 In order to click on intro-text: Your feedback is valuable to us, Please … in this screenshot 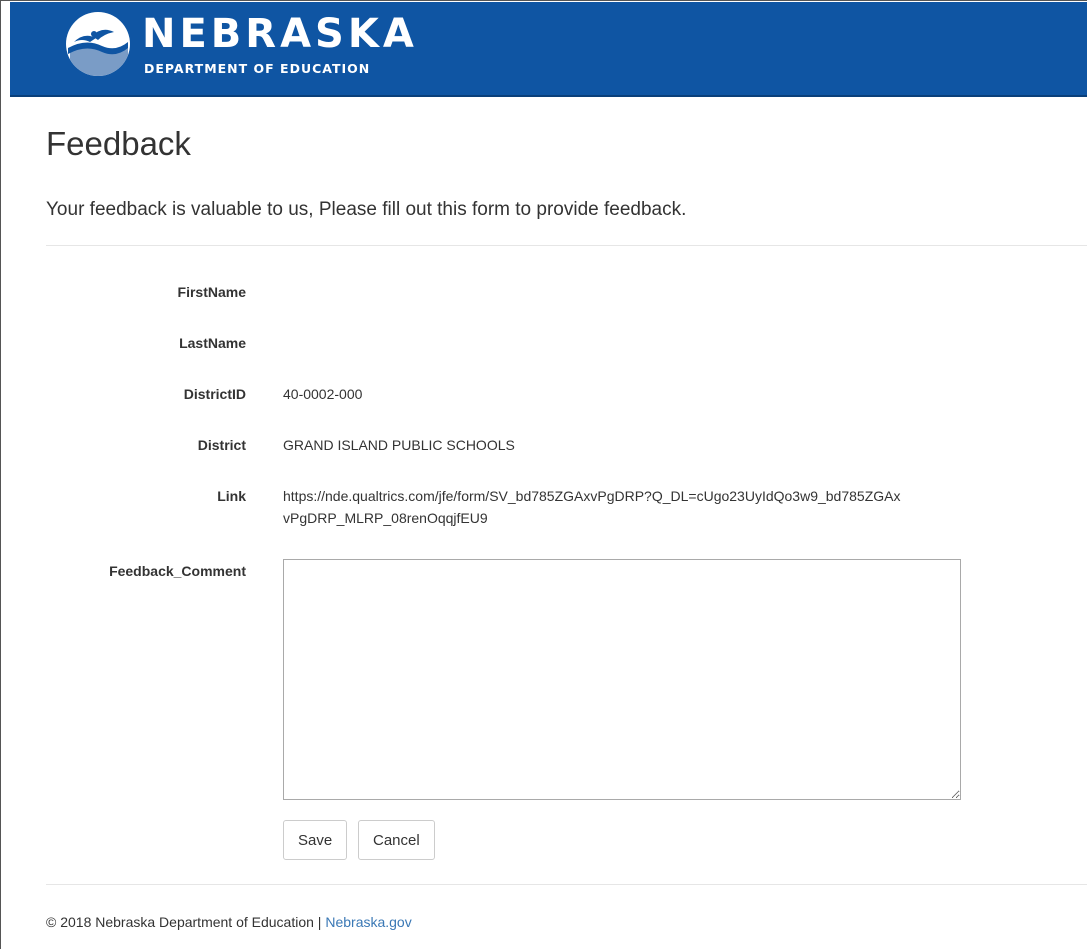, I will do `click(366, 209)`.